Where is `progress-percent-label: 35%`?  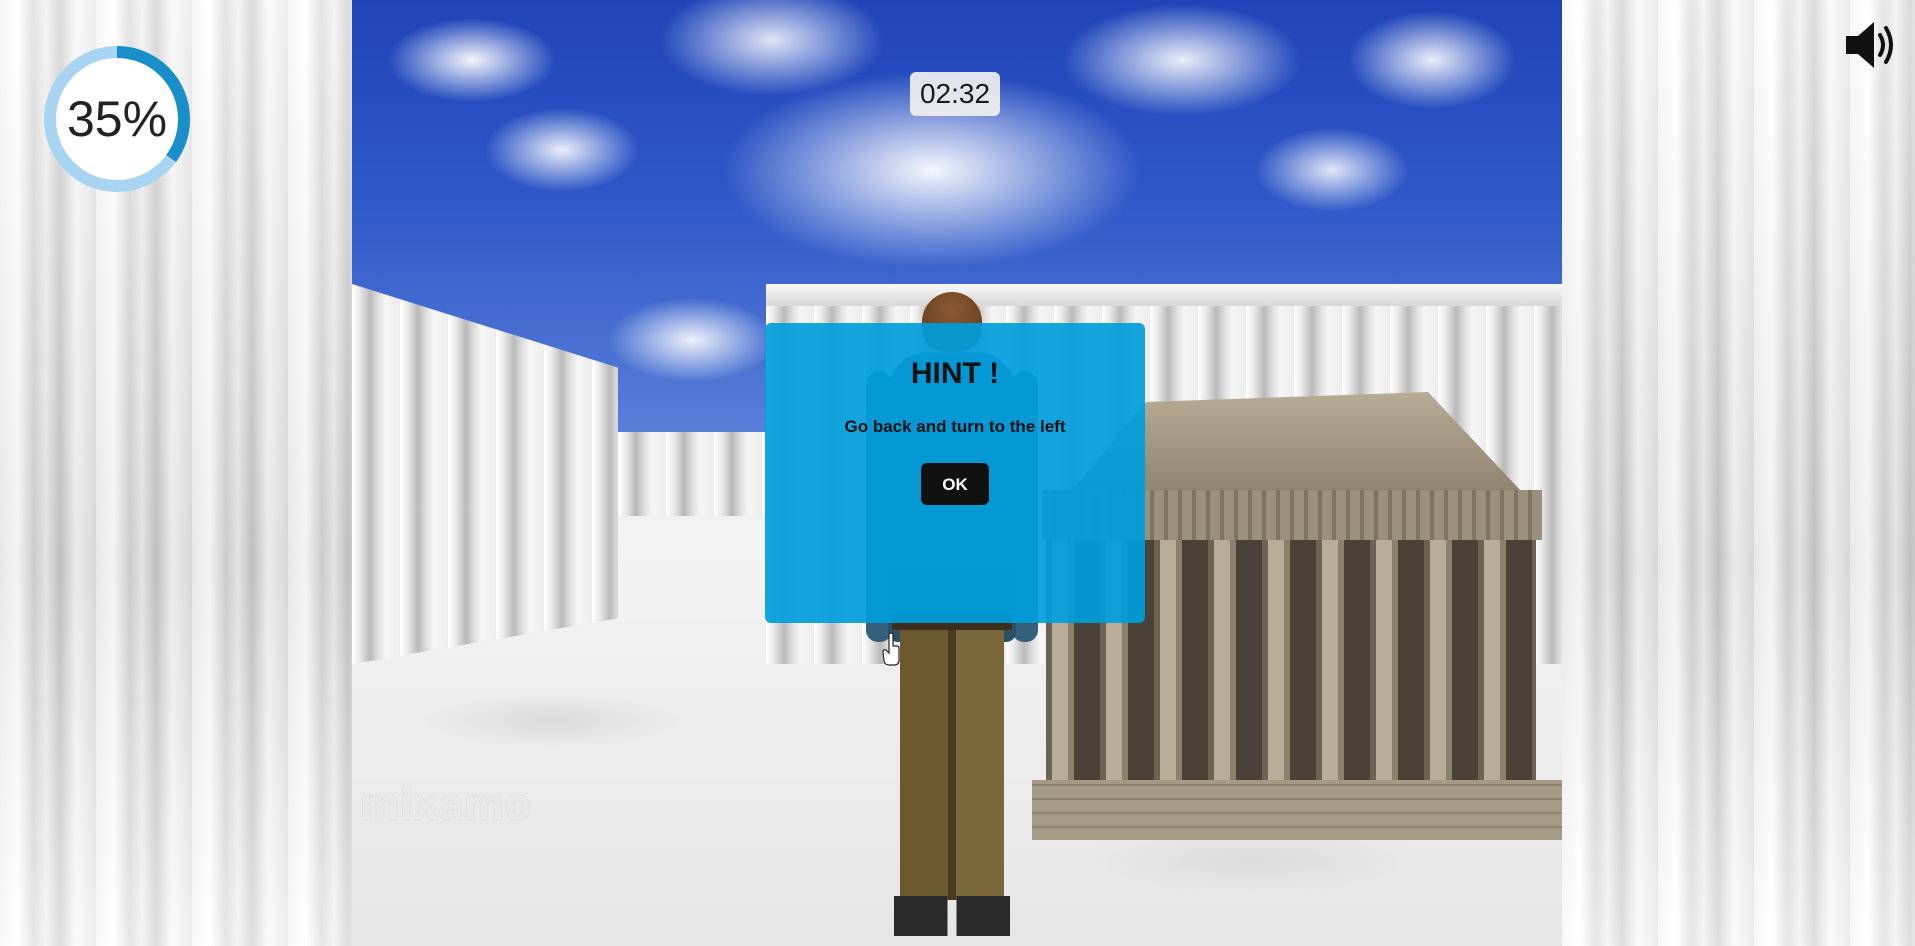 progress-percent-label: 35% is located at coordinates (117, 119).